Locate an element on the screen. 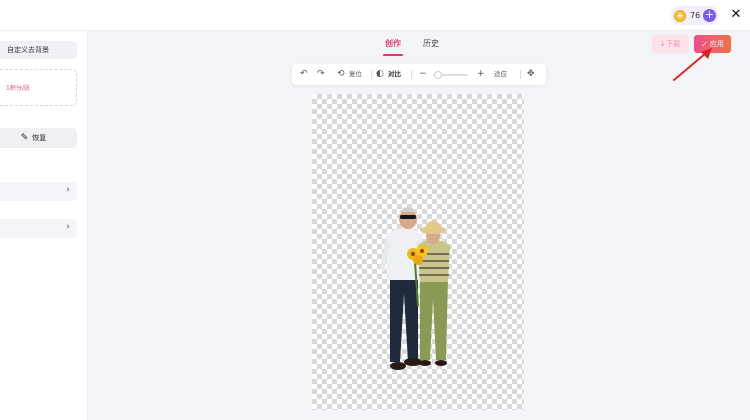 Image resolution: width=750 pixels, height=420 pixels. reset-icon: ⟲ is located at coordinates (341, 74).